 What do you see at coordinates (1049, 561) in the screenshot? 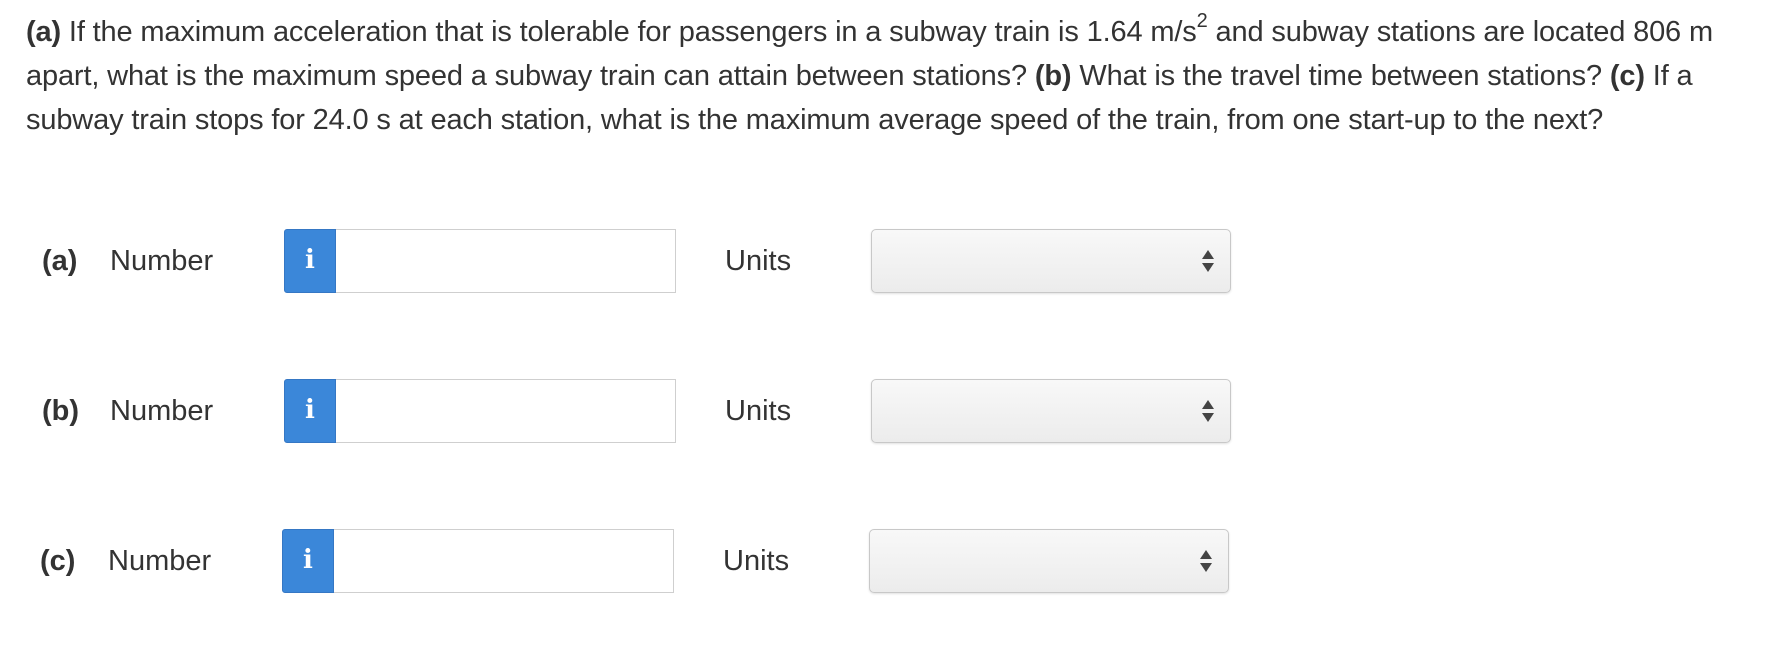
I see `units-select-c` at bounding box center [1049, 561].